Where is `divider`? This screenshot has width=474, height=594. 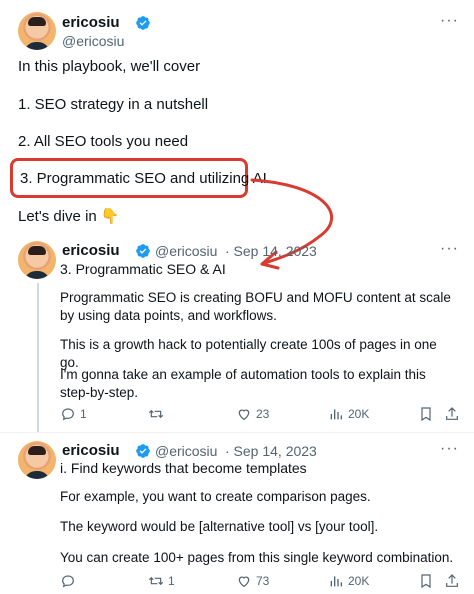 divider is located at coordinates (237, 432).